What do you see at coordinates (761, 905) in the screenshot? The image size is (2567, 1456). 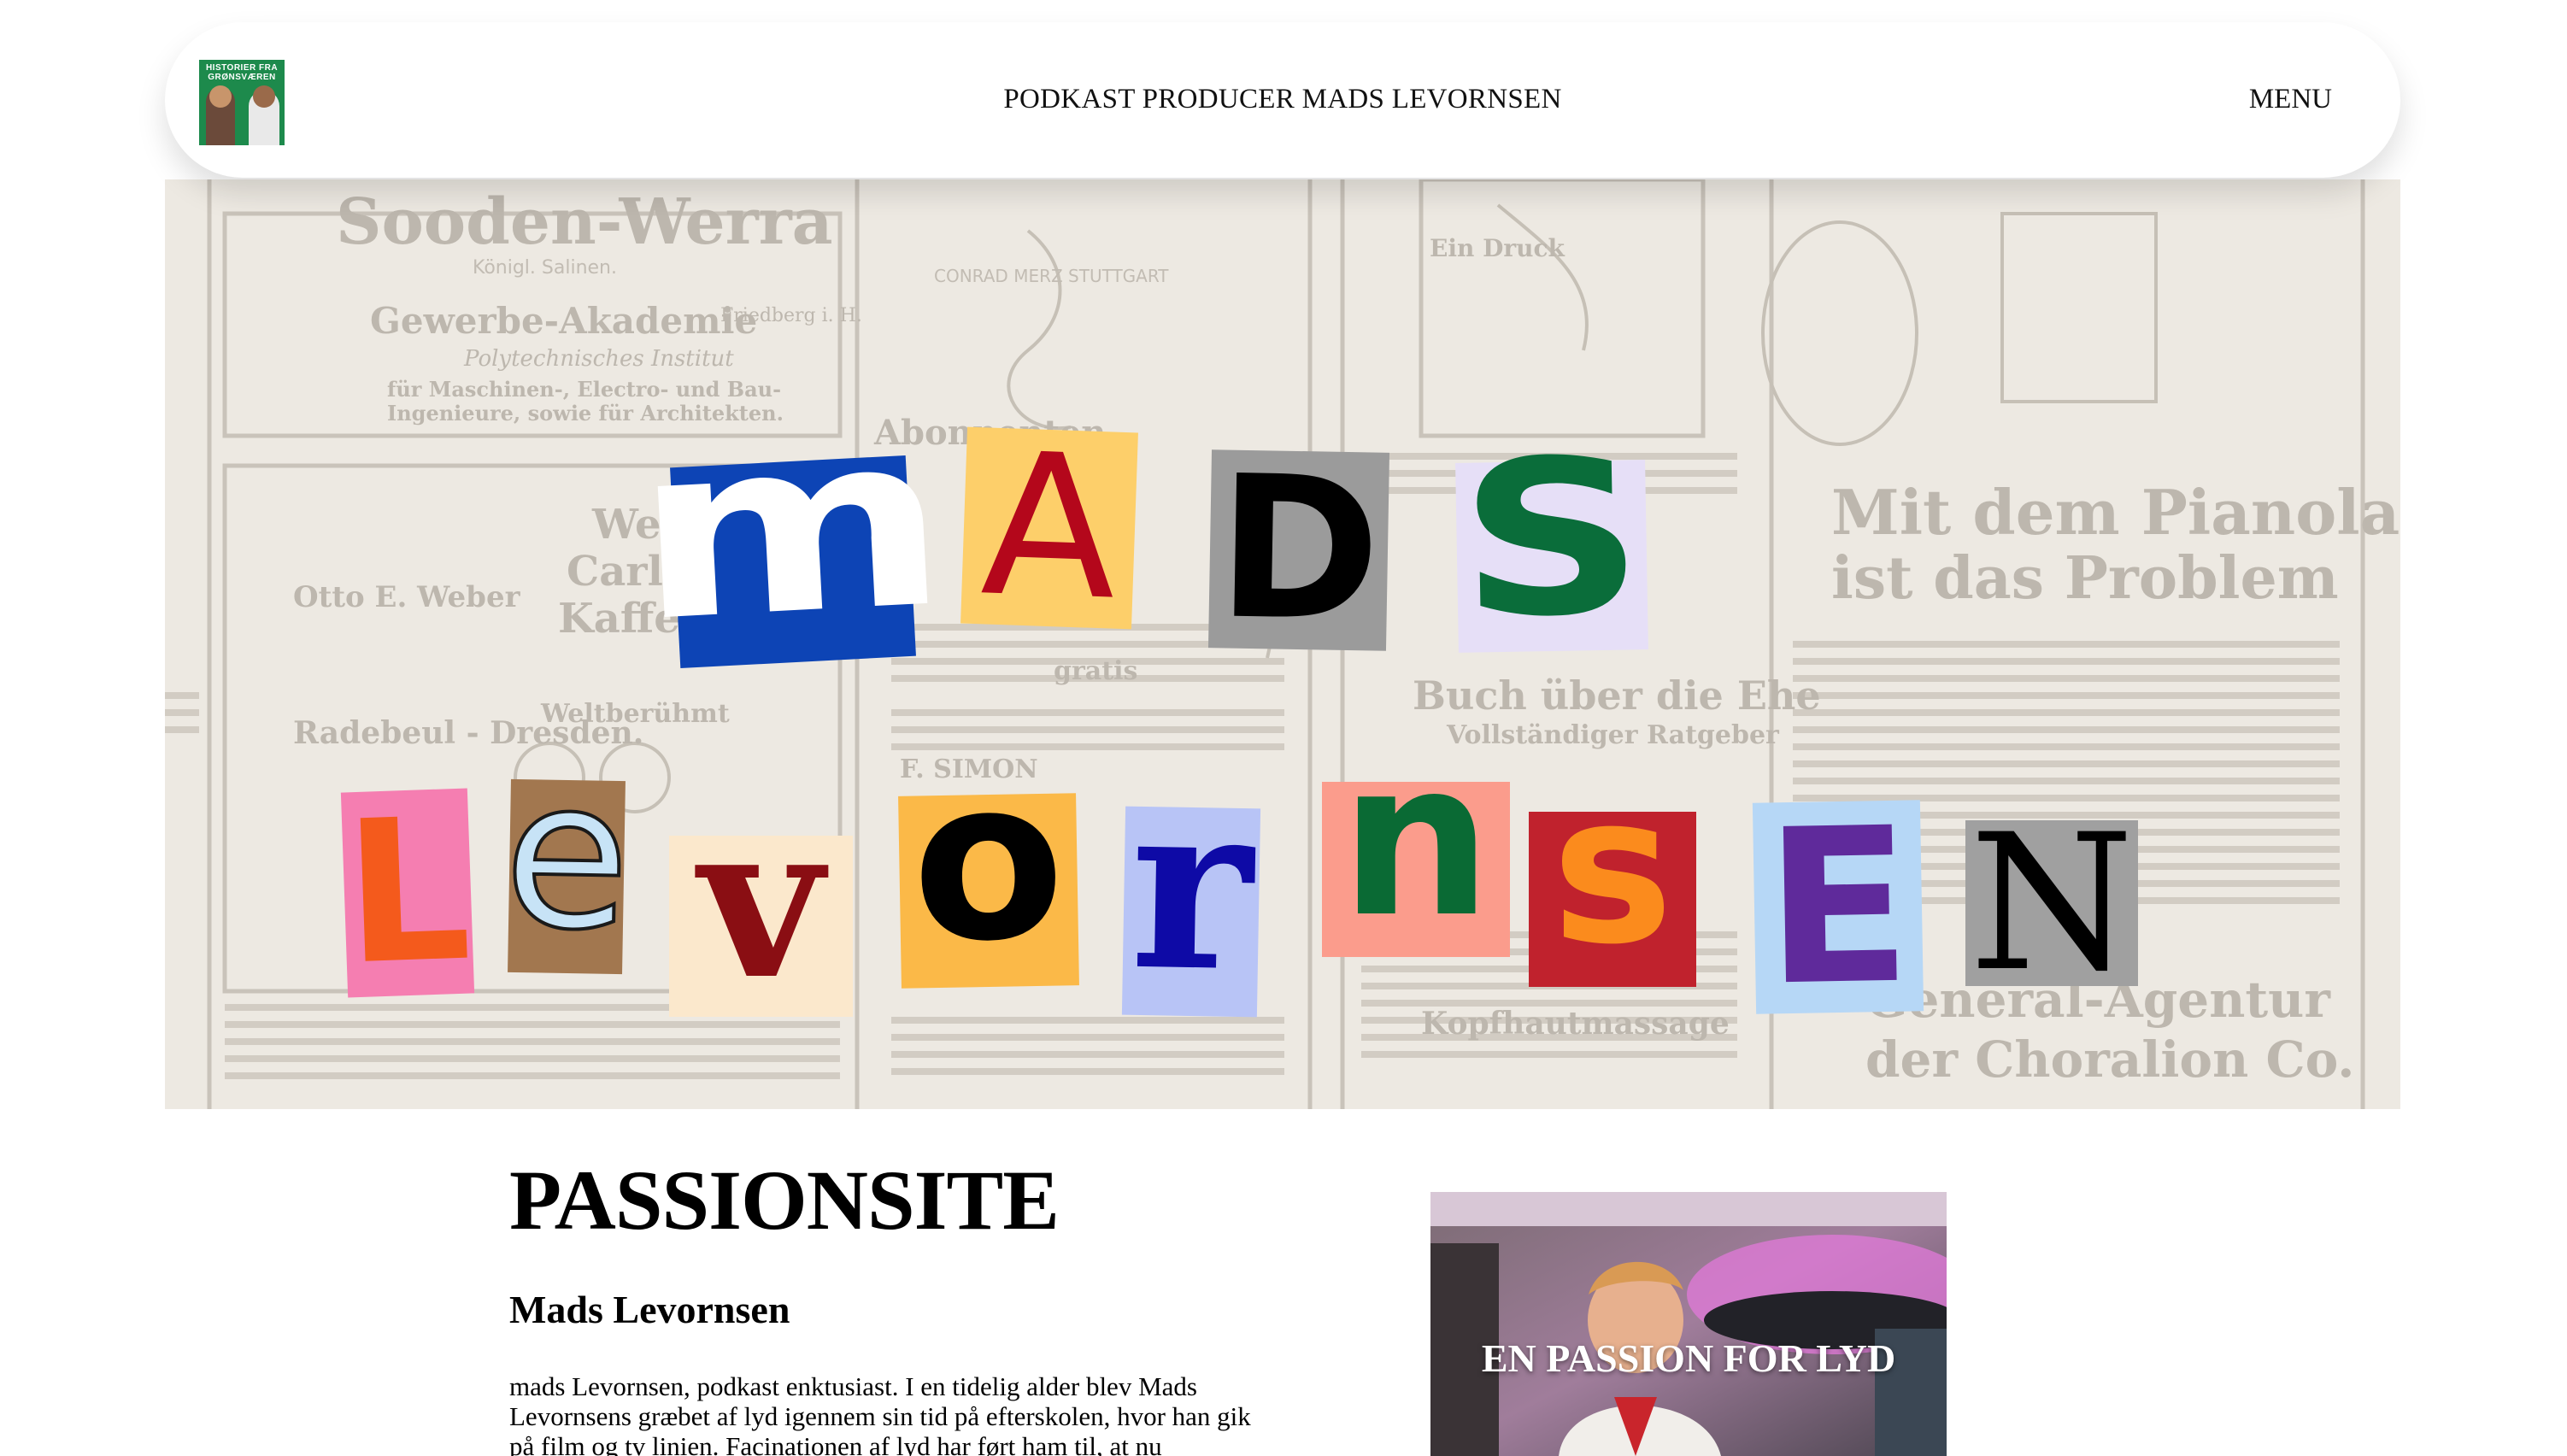 I see `letter-tile-v: v` at bounding box center [761, 905].